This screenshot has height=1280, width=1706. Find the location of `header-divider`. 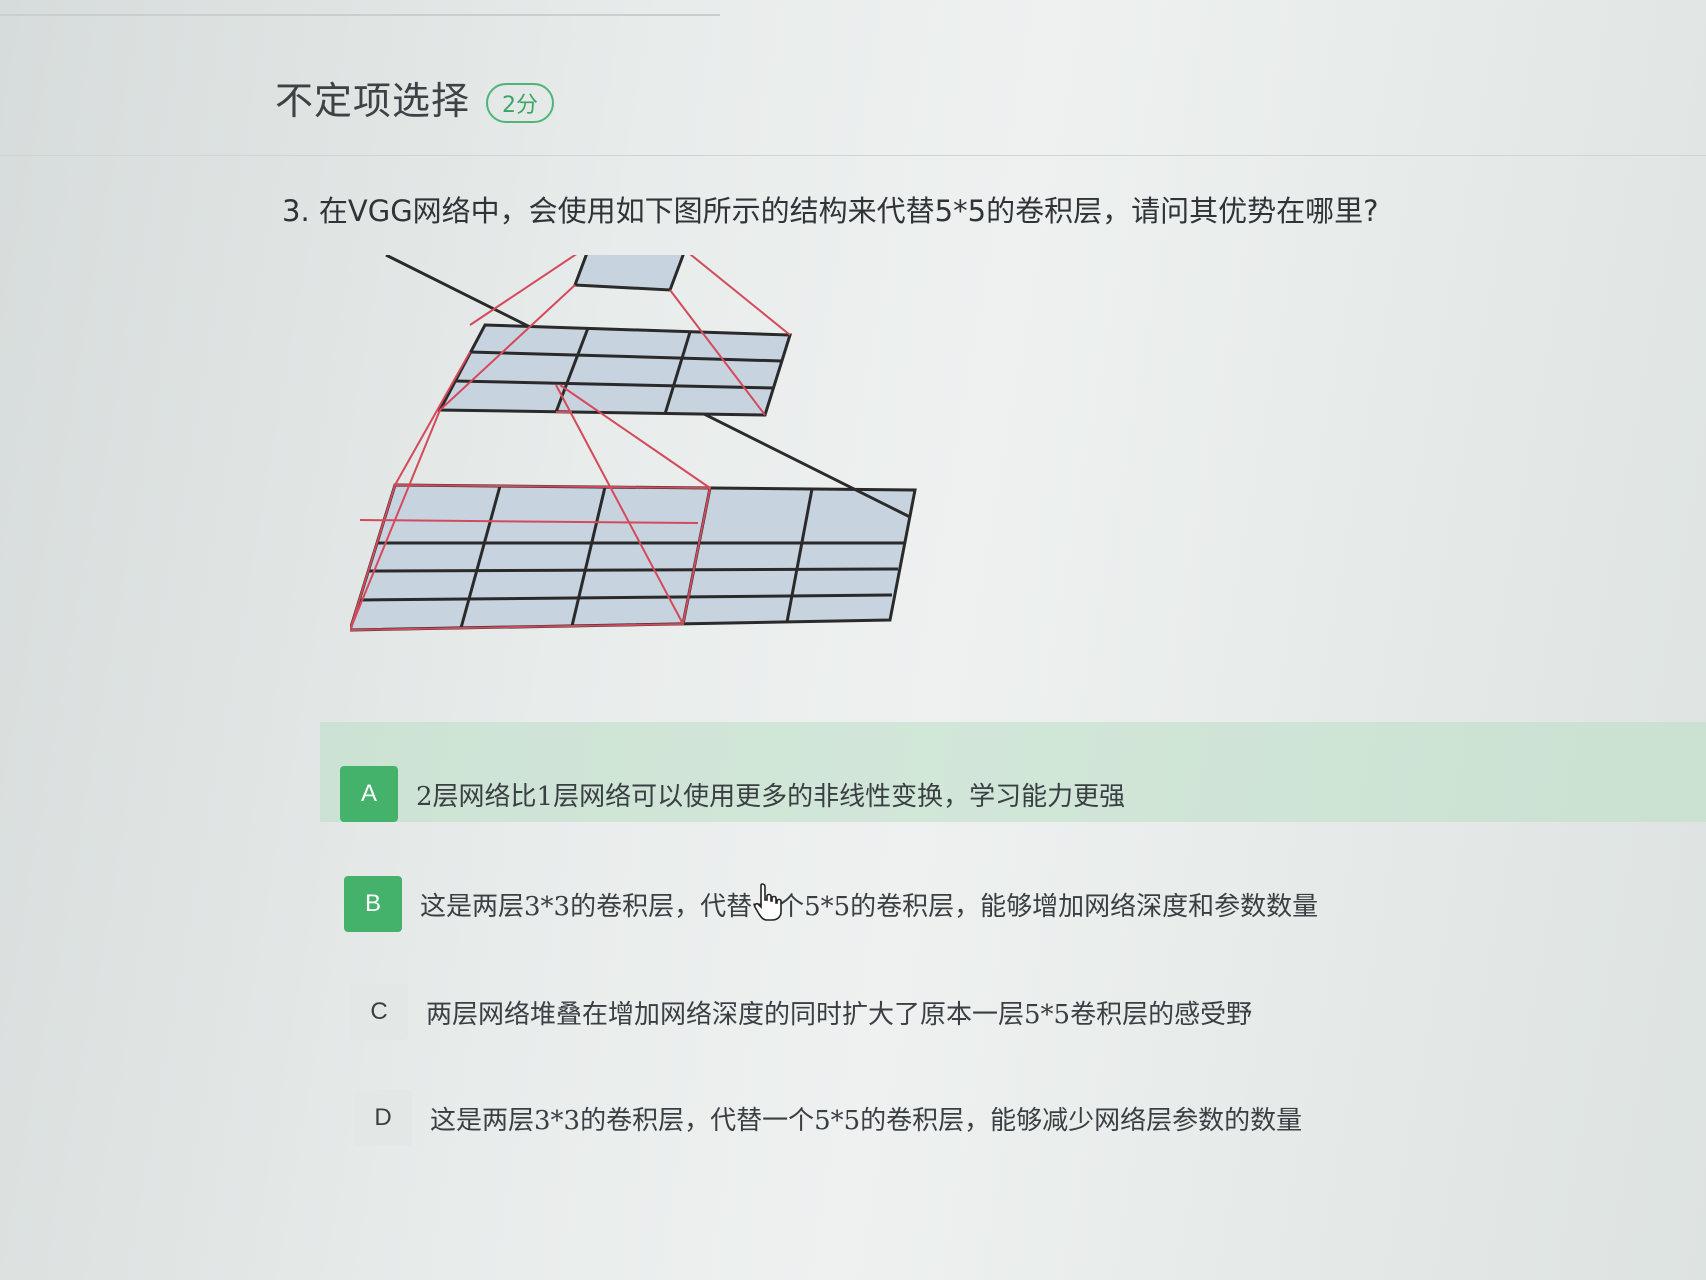

header-divider is located at coordinates (853, 155).